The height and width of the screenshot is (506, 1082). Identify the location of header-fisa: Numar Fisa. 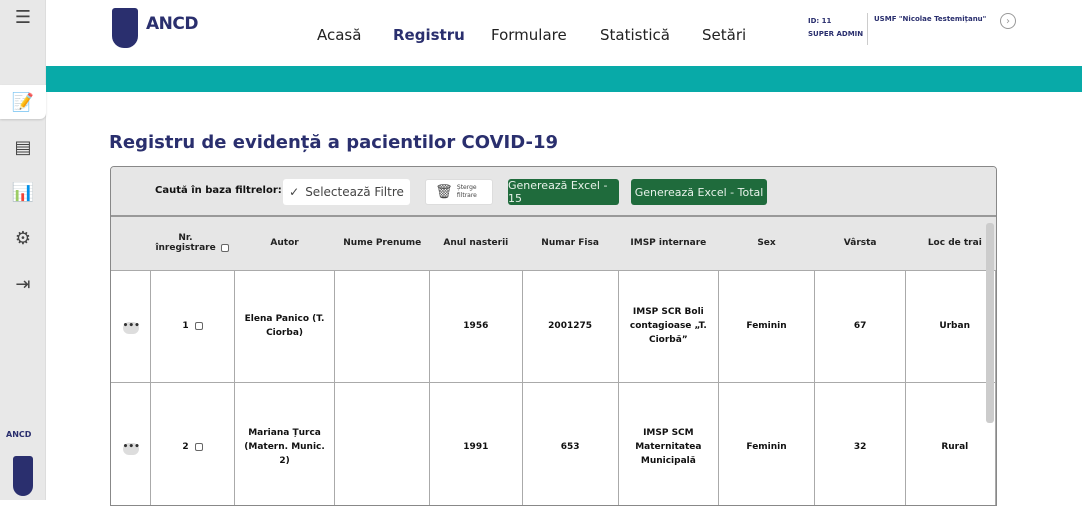
(570, 243).